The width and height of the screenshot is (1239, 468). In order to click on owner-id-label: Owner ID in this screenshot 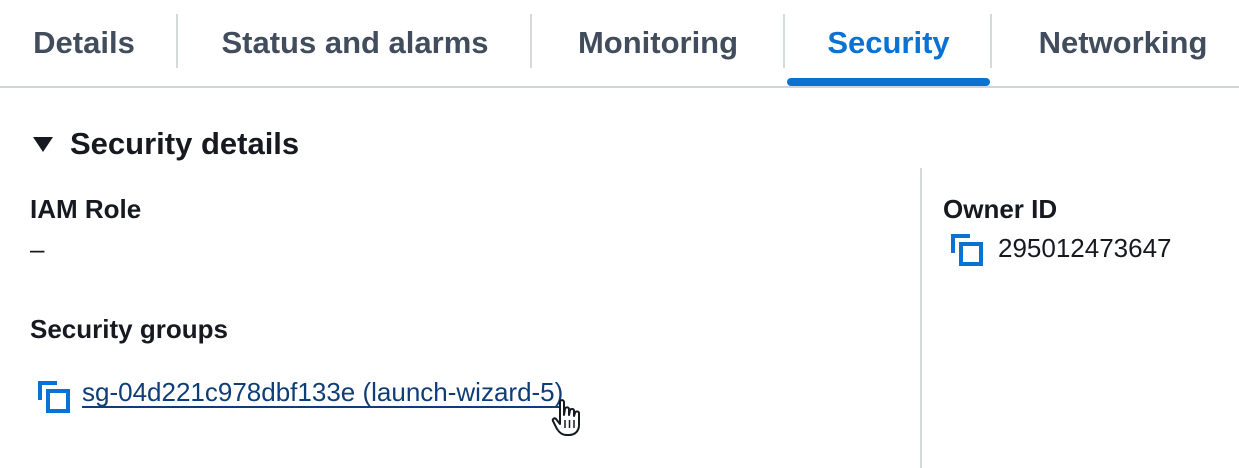, I will do `click(1000, 209)`.